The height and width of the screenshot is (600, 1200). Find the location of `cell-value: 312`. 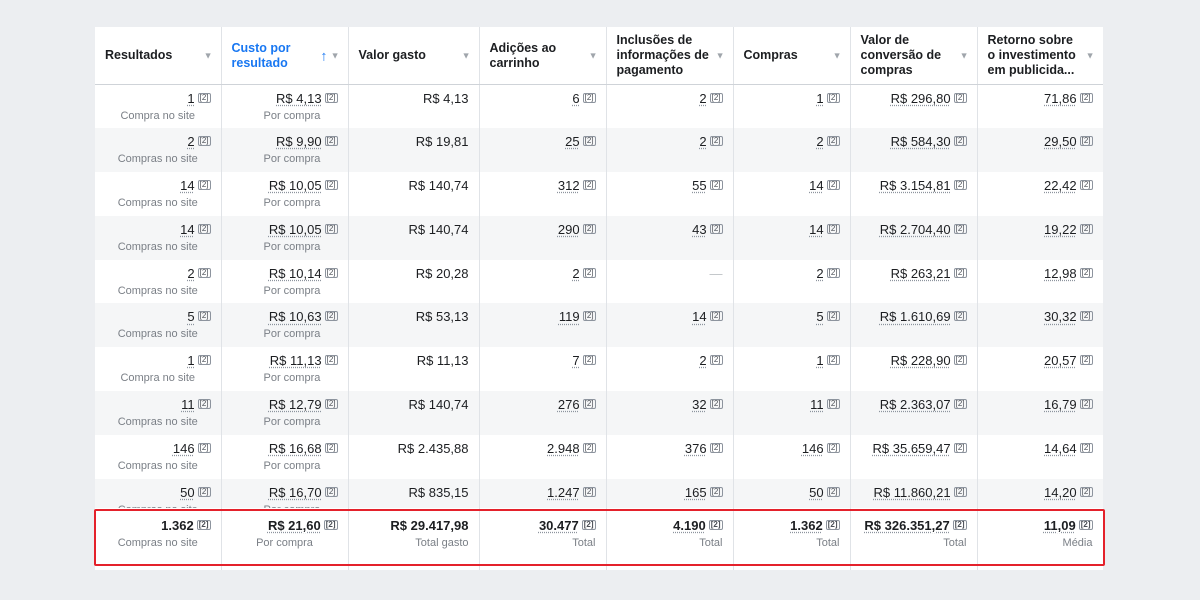

cell-value: 312 is located at coordinates (569, 185).